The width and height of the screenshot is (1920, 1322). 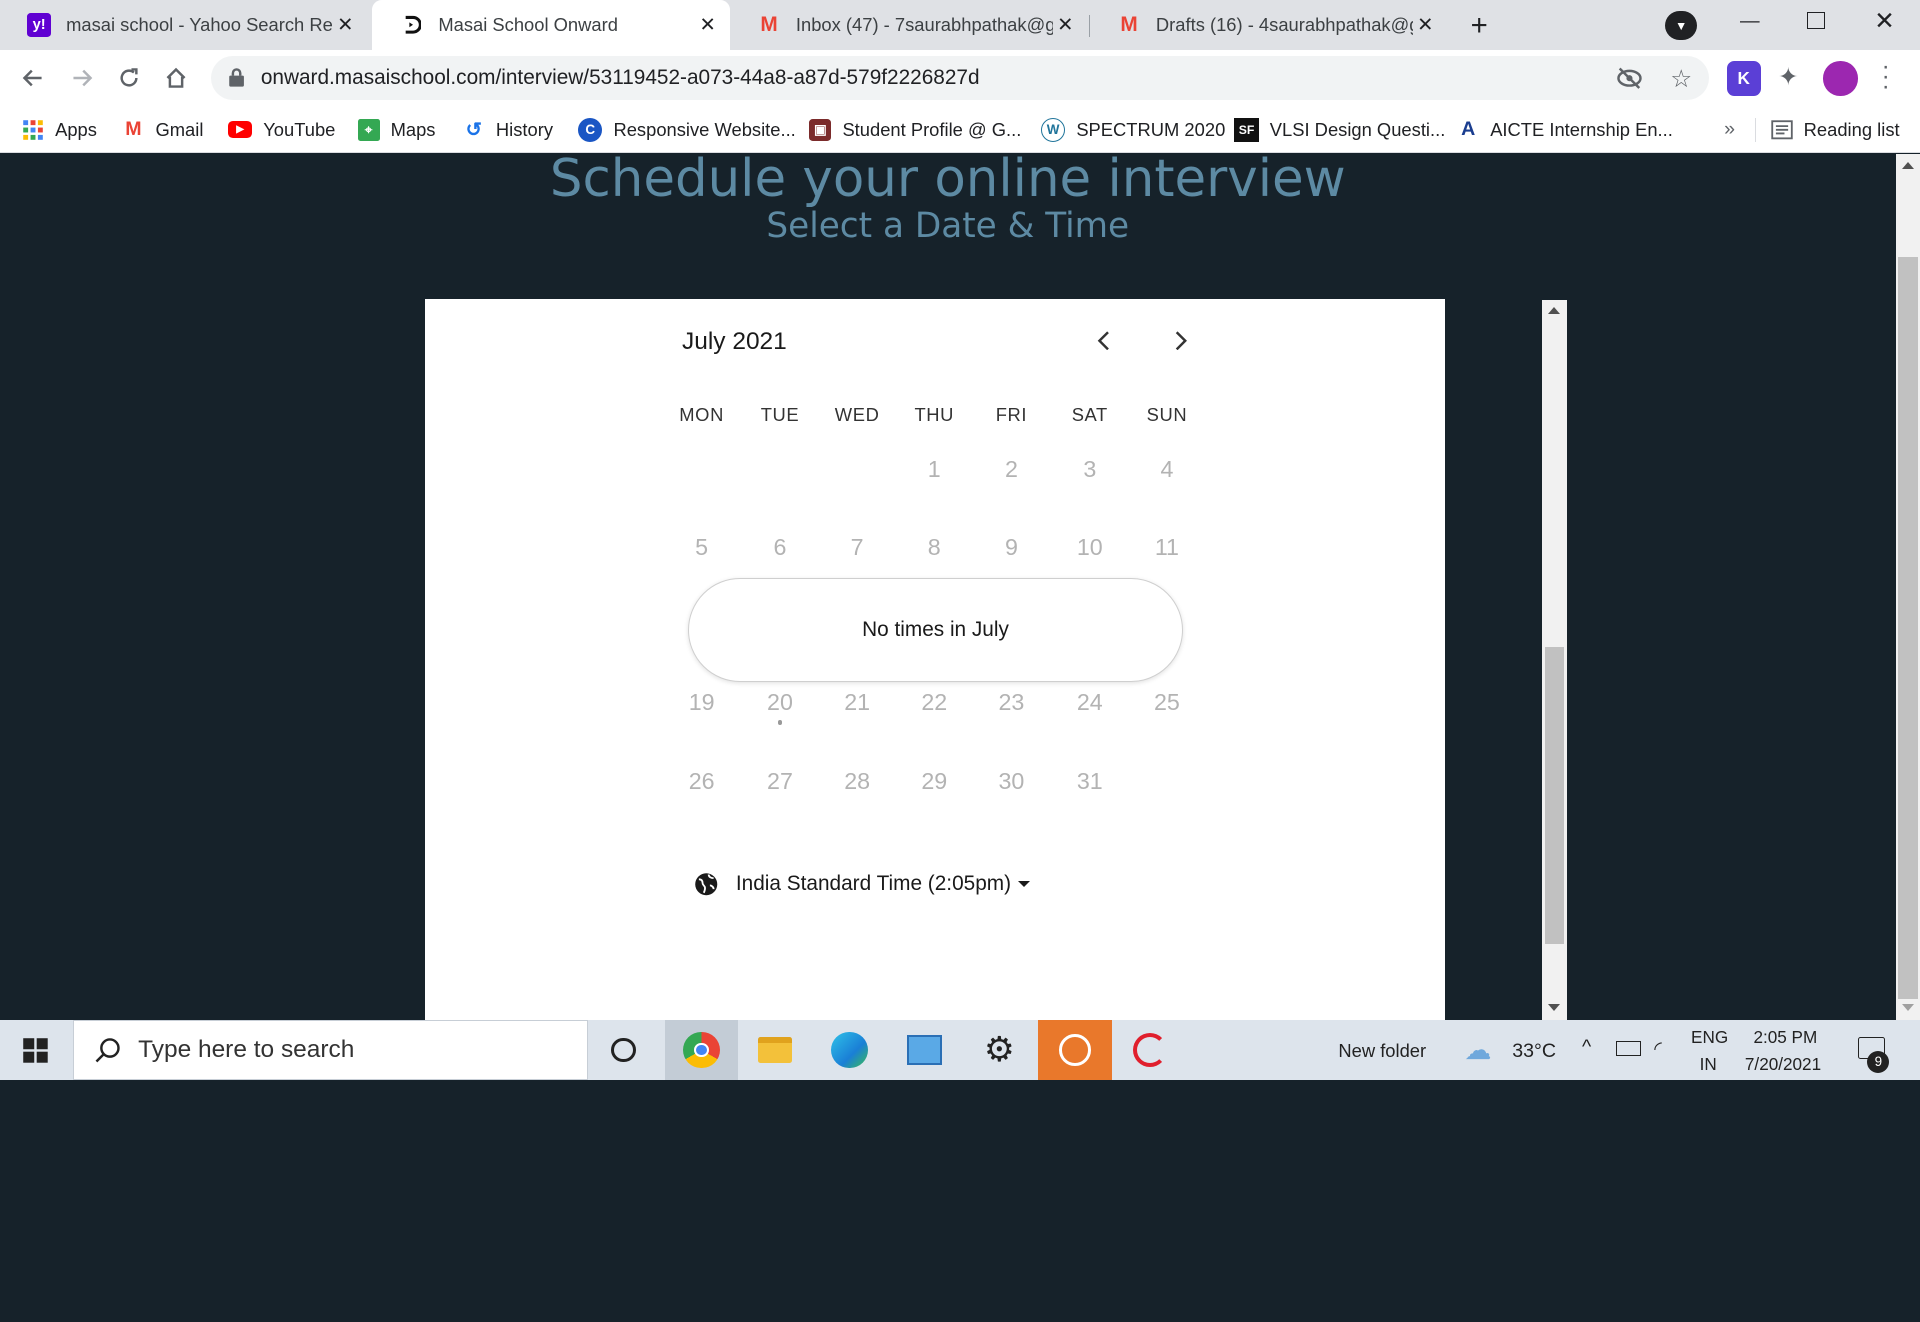 What do you see at coordinates (862, 884) in the screenshot?
I see `timezone-selector: India Standard Time (2:05pm)` at bounding box center [862, 884].